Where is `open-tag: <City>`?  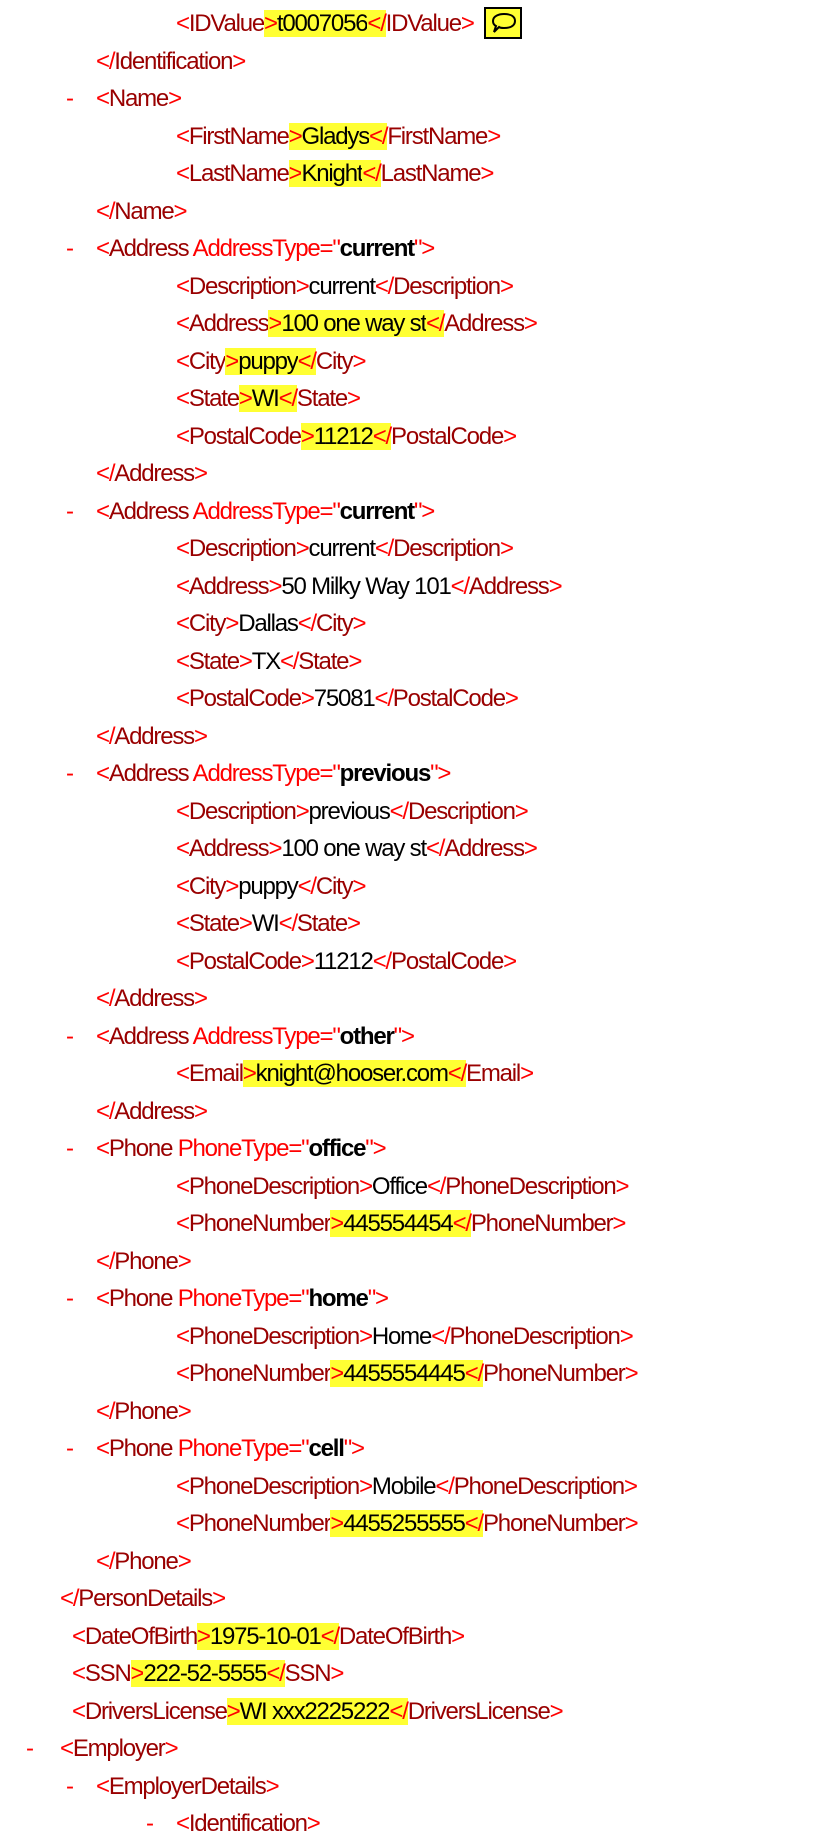 open-tag: <City> is located at coordinates (207, 886).